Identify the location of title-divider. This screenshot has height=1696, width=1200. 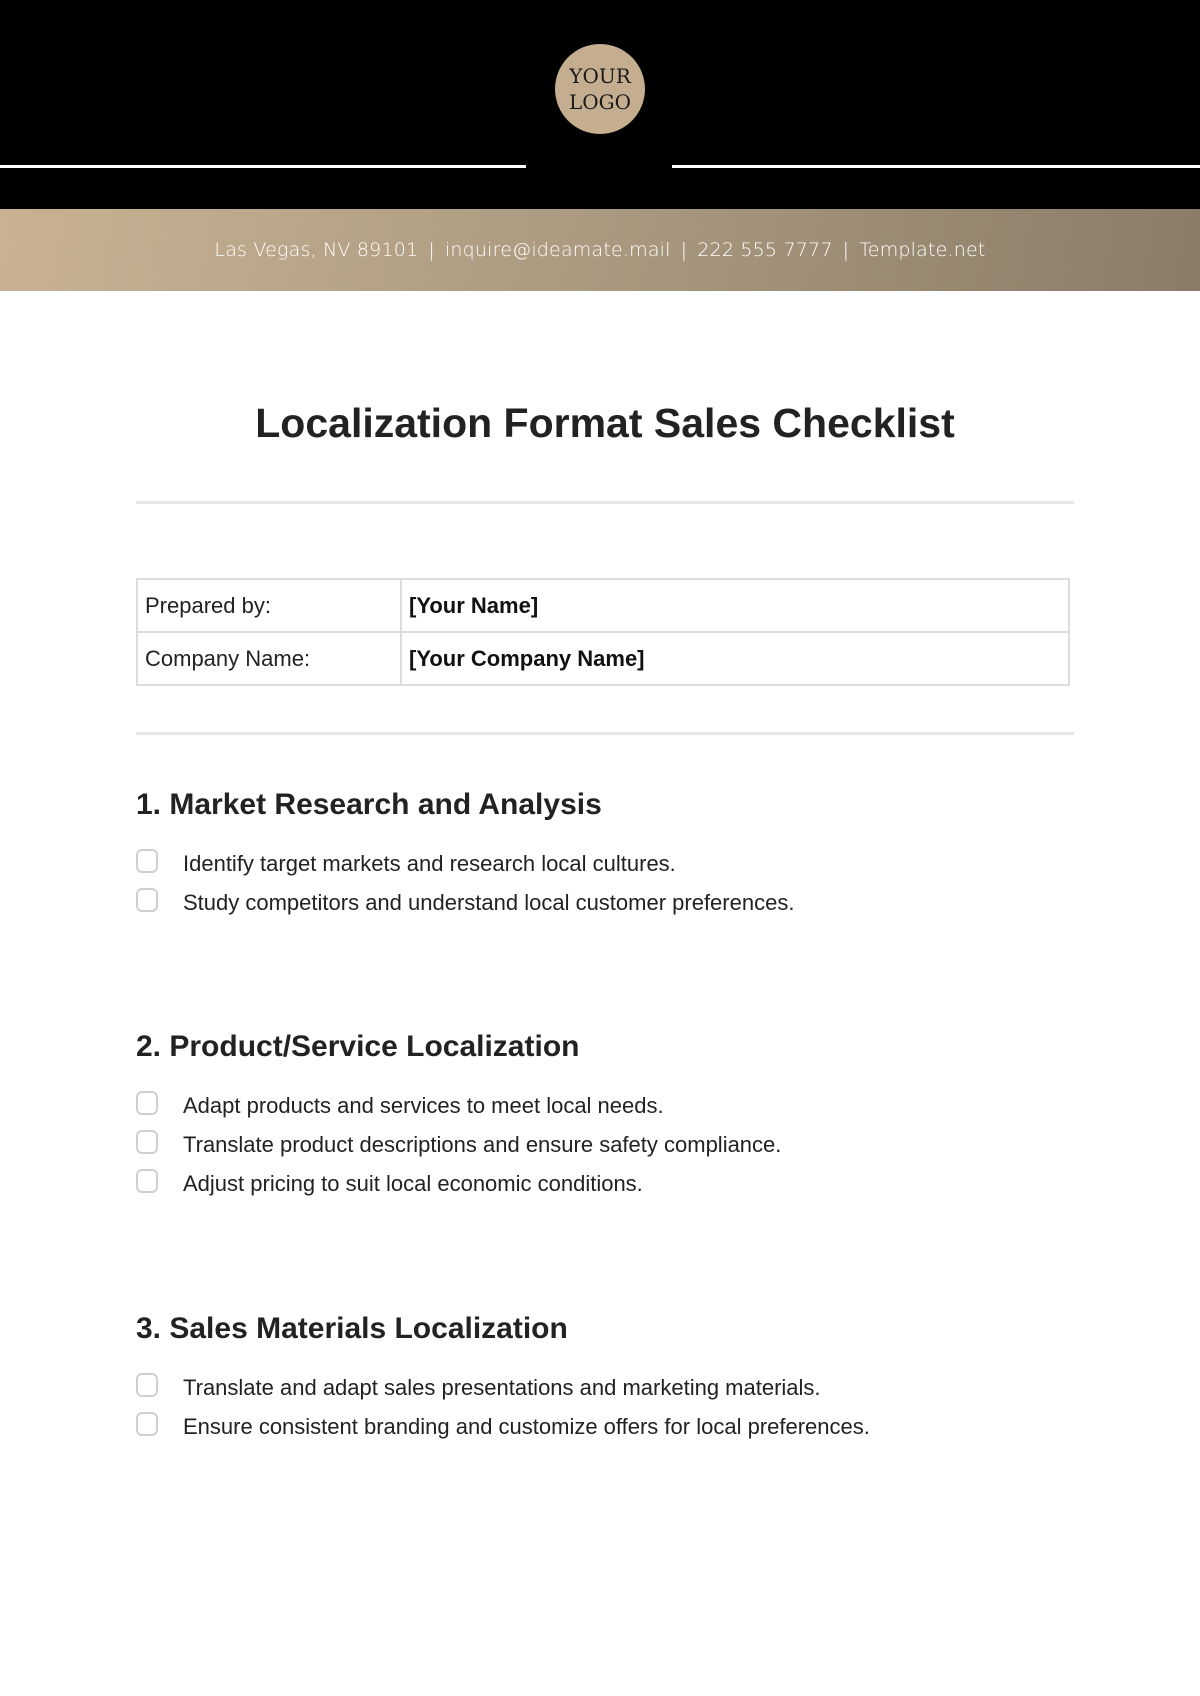
(605, 502).